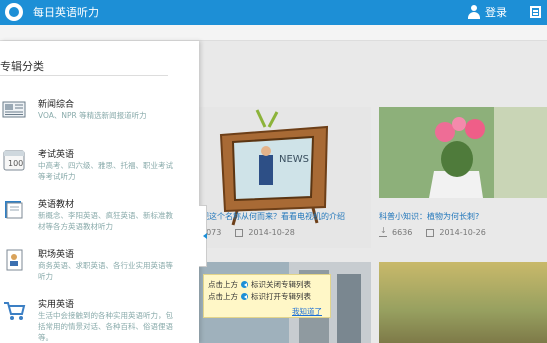 The image size is (547, 343). Describe the element at coordinates (307, 311) in the screenshot. I see `tip-dismiss-link: 我知道了` at that location.